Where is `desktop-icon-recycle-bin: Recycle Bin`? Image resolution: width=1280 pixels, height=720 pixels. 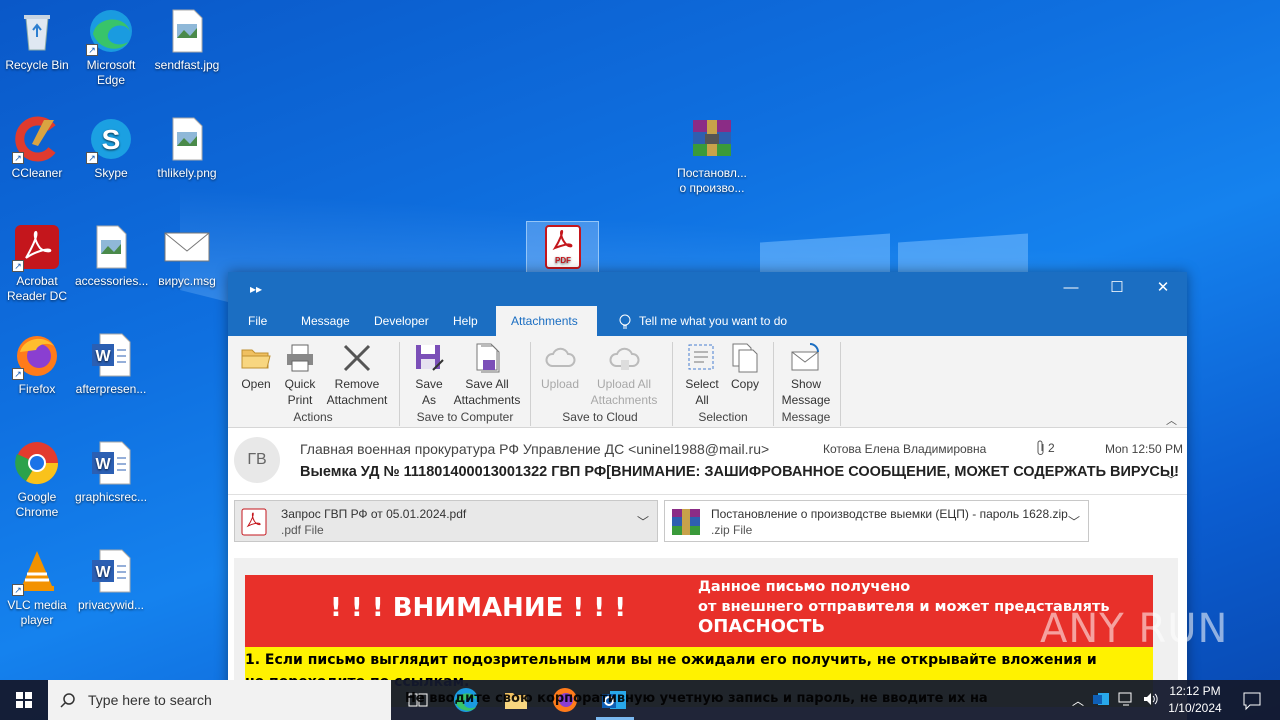
desktop-icon-recycle-bin: Recycle Bin is located at coordinates (37, 37).